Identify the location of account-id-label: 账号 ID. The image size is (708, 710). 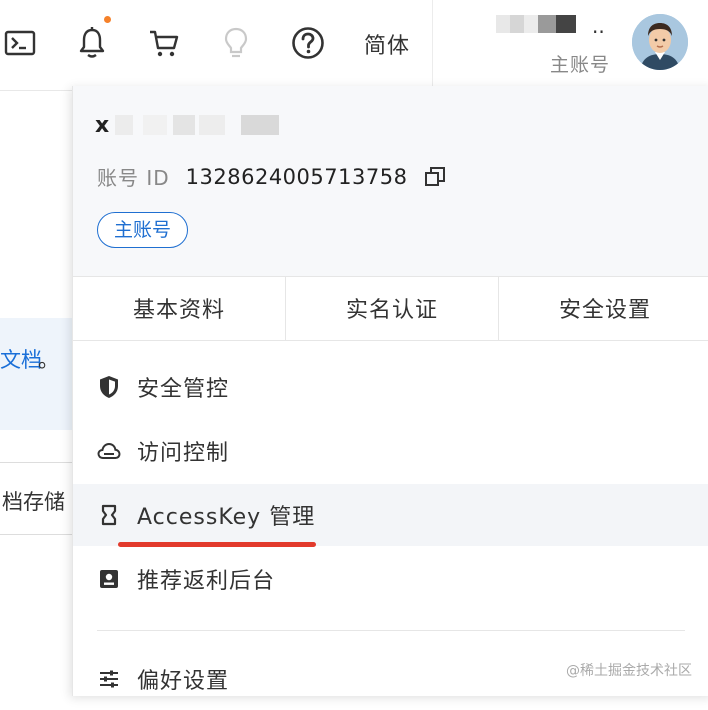
(133, 178).